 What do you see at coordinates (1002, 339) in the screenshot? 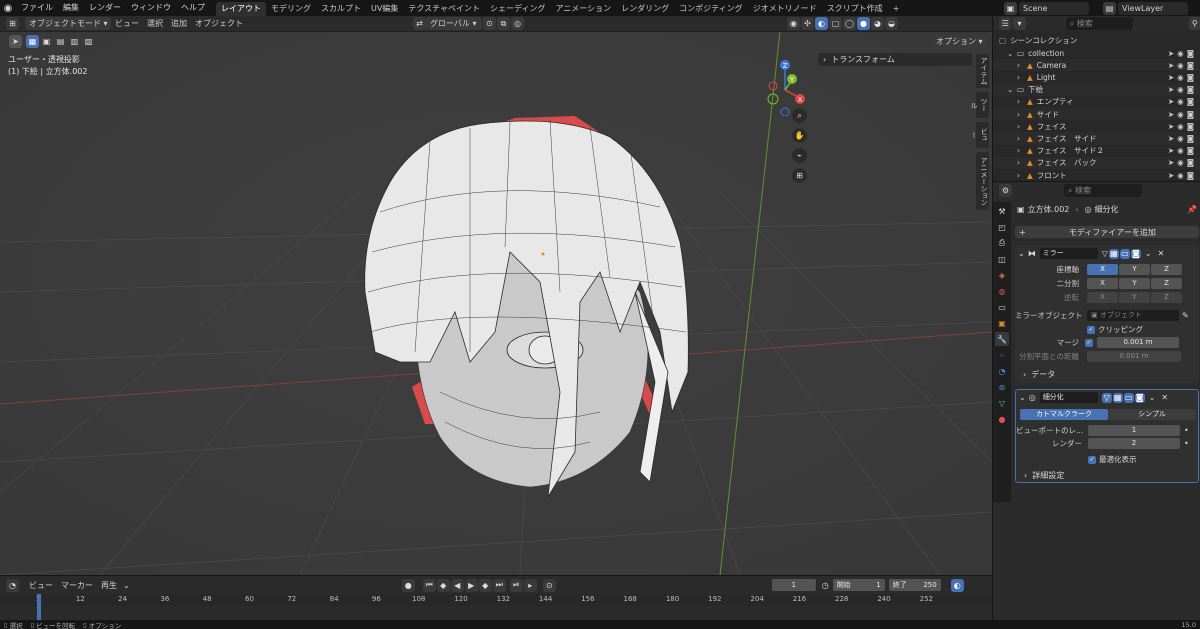
I see `modifier-tab-icon: 🔧` at bounding box center [1002, 339].